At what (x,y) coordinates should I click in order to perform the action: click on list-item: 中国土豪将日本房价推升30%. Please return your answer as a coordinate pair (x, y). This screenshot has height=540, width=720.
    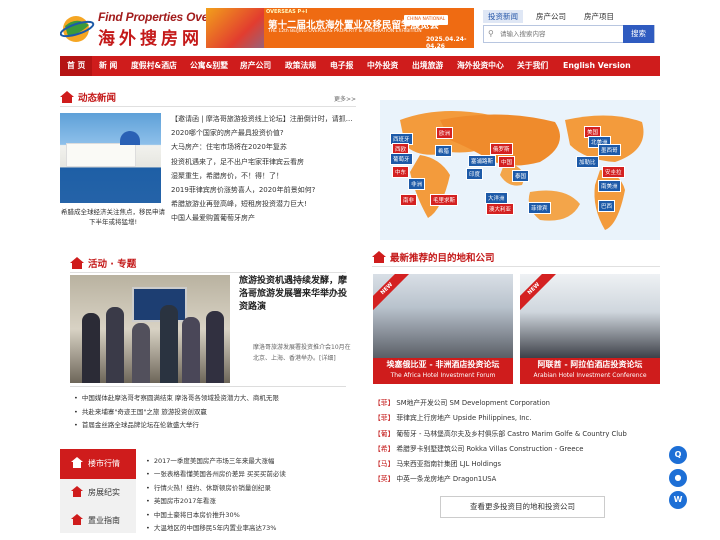
    Looking at the image, I should click on (251, 515).